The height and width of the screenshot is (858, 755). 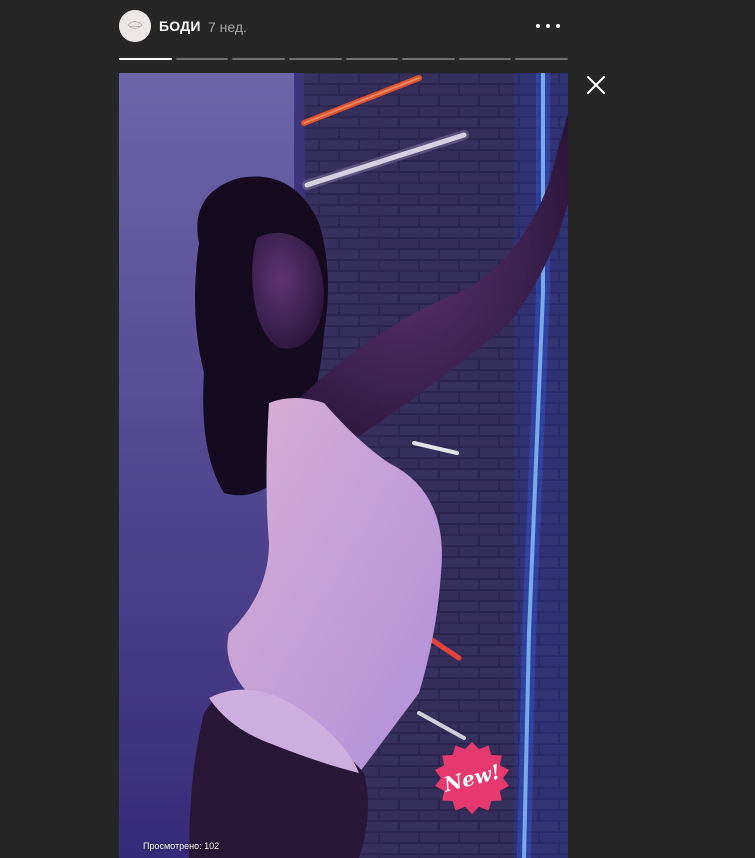 I want to click on story-progress-bar, so click(x=343, y=59).